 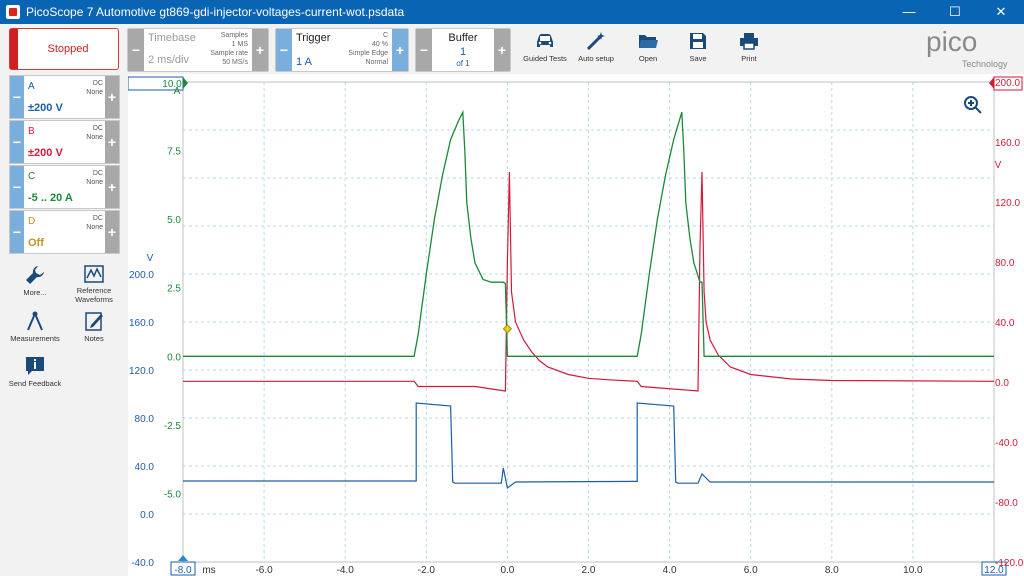 What do you see at coordinates (64, 142) in the screenshot?
I see `channel-b-panel: − B DC None ±200 V +` at bounding box center [64, 142].